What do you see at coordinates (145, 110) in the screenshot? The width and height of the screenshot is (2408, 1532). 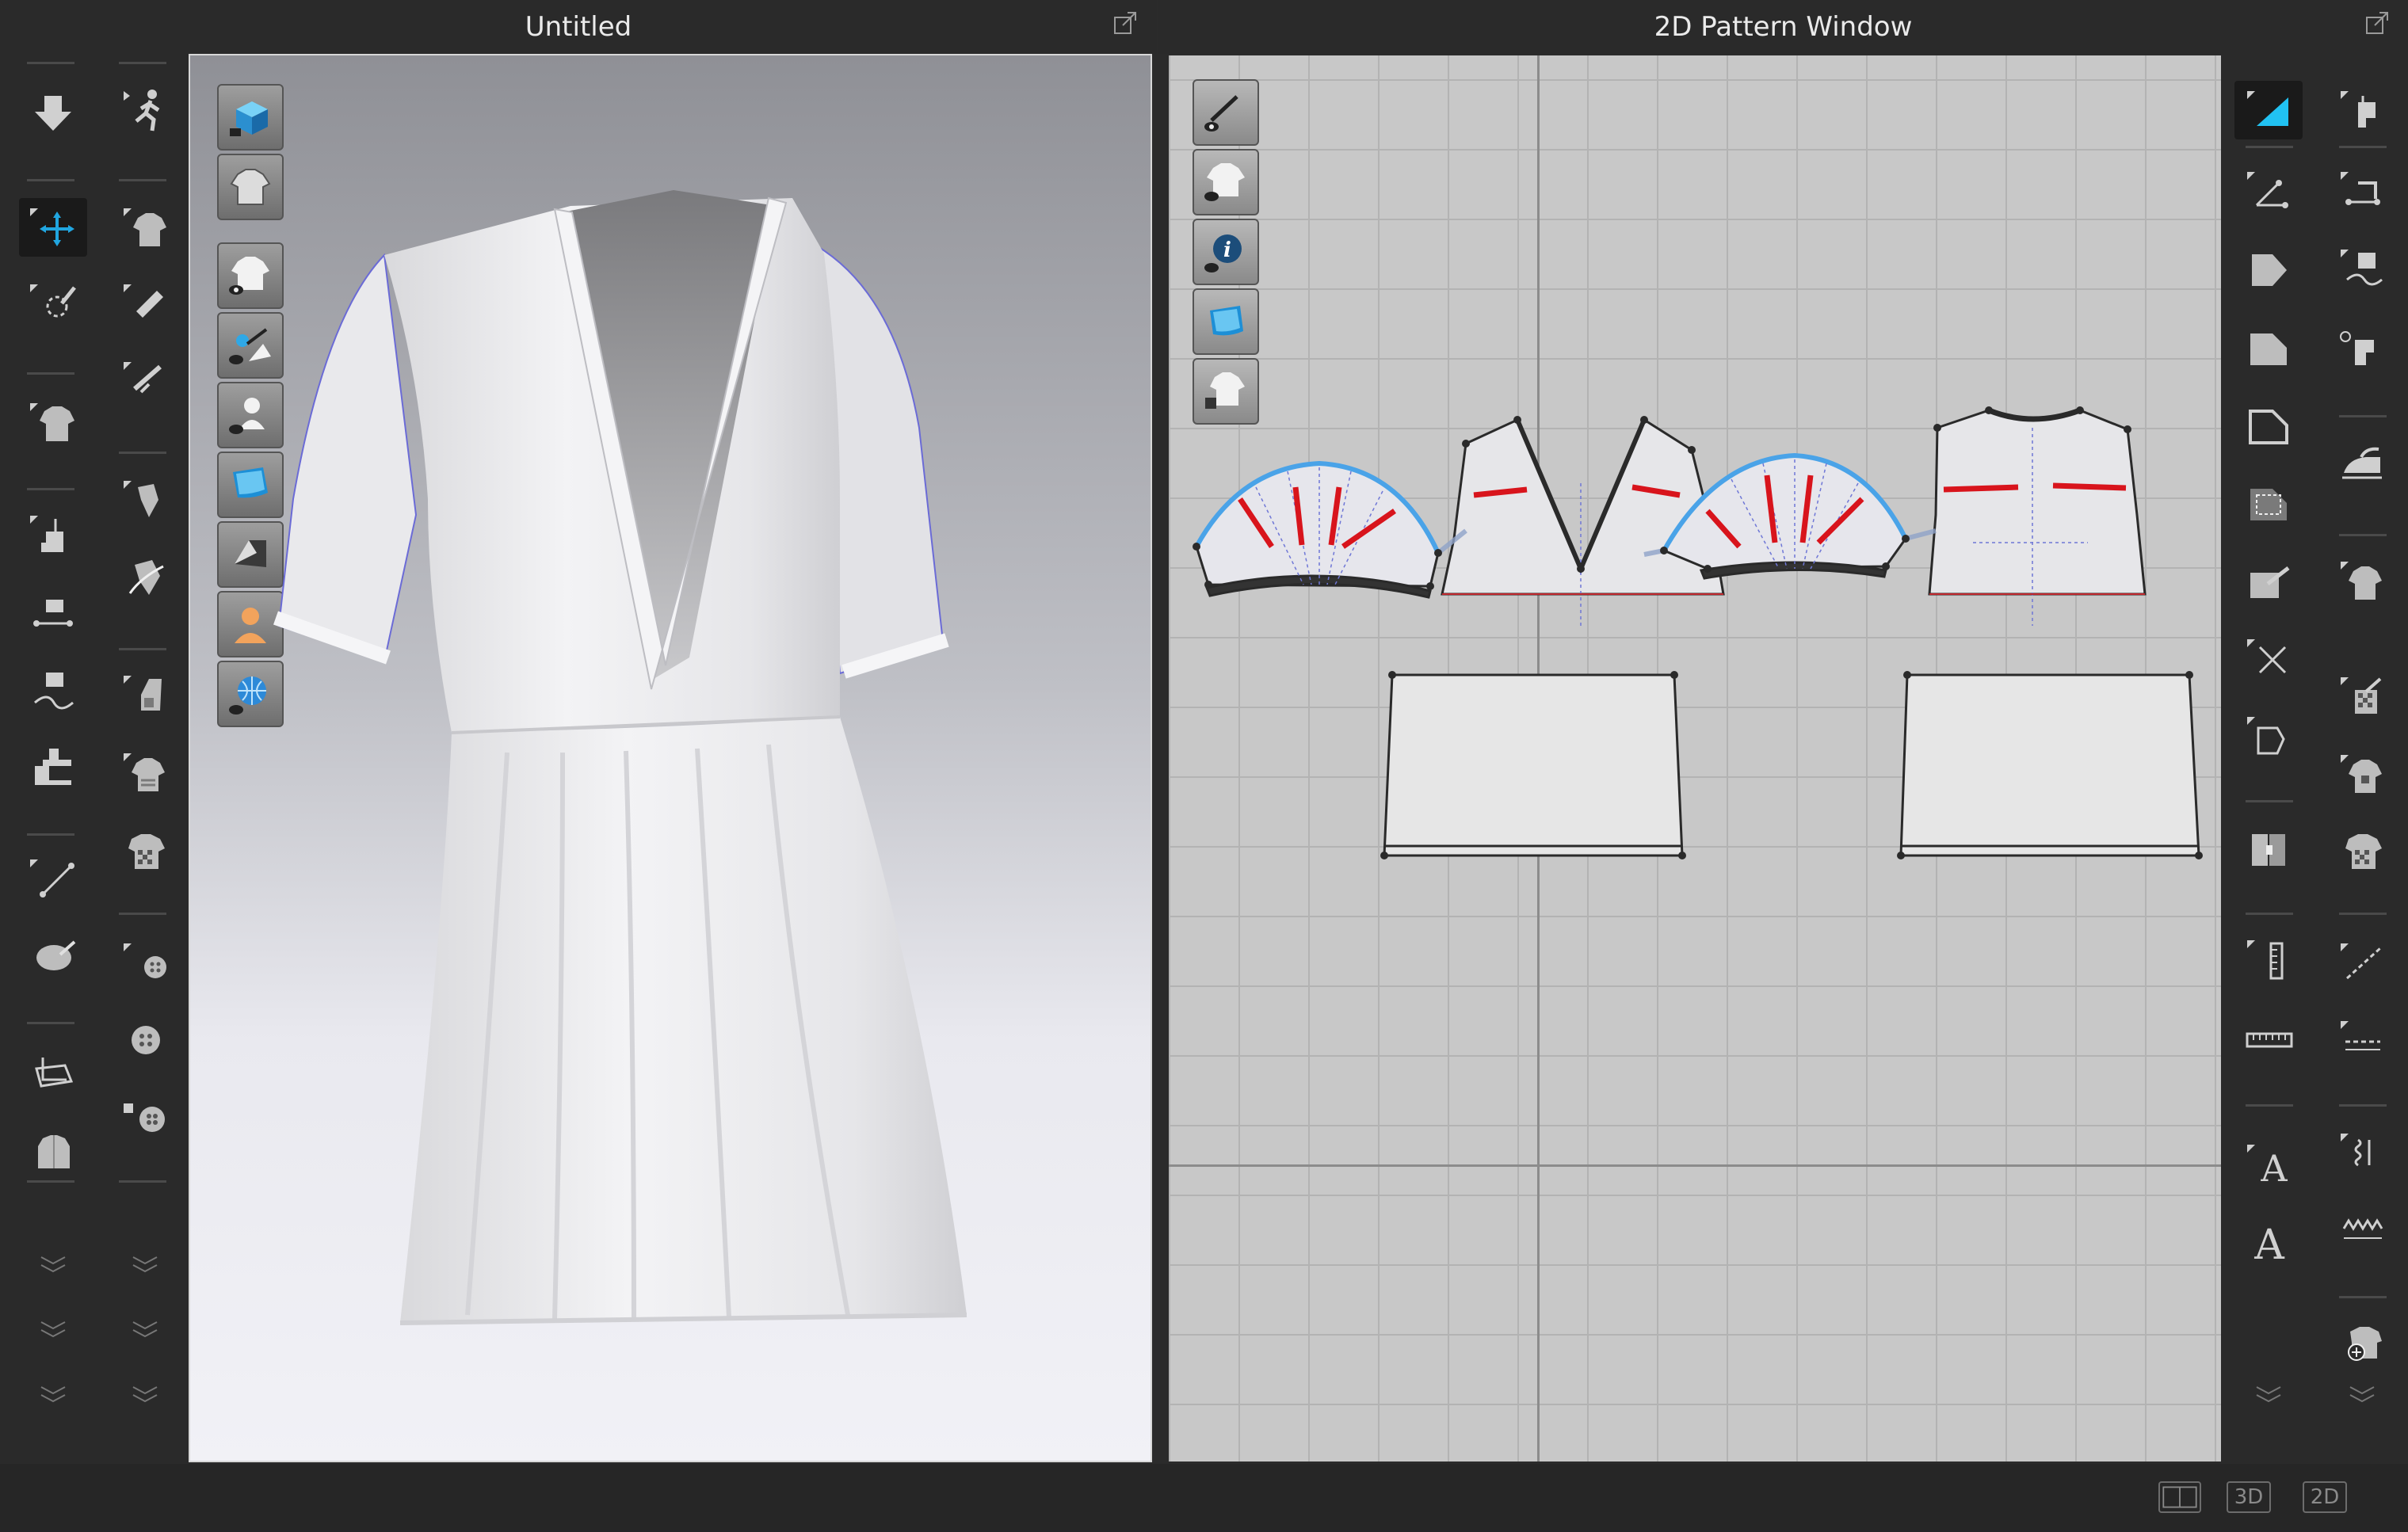 I see `avatar-pose-icon` at bounding box center [145, 110].